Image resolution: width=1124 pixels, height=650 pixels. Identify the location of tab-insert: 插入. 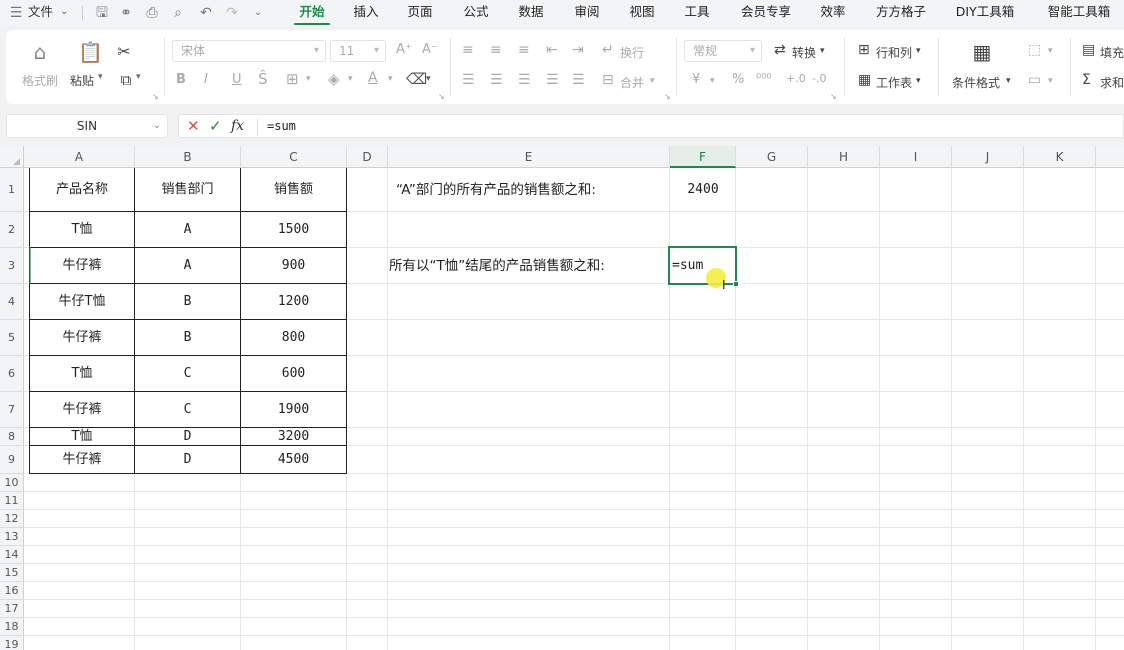
(366, 13).